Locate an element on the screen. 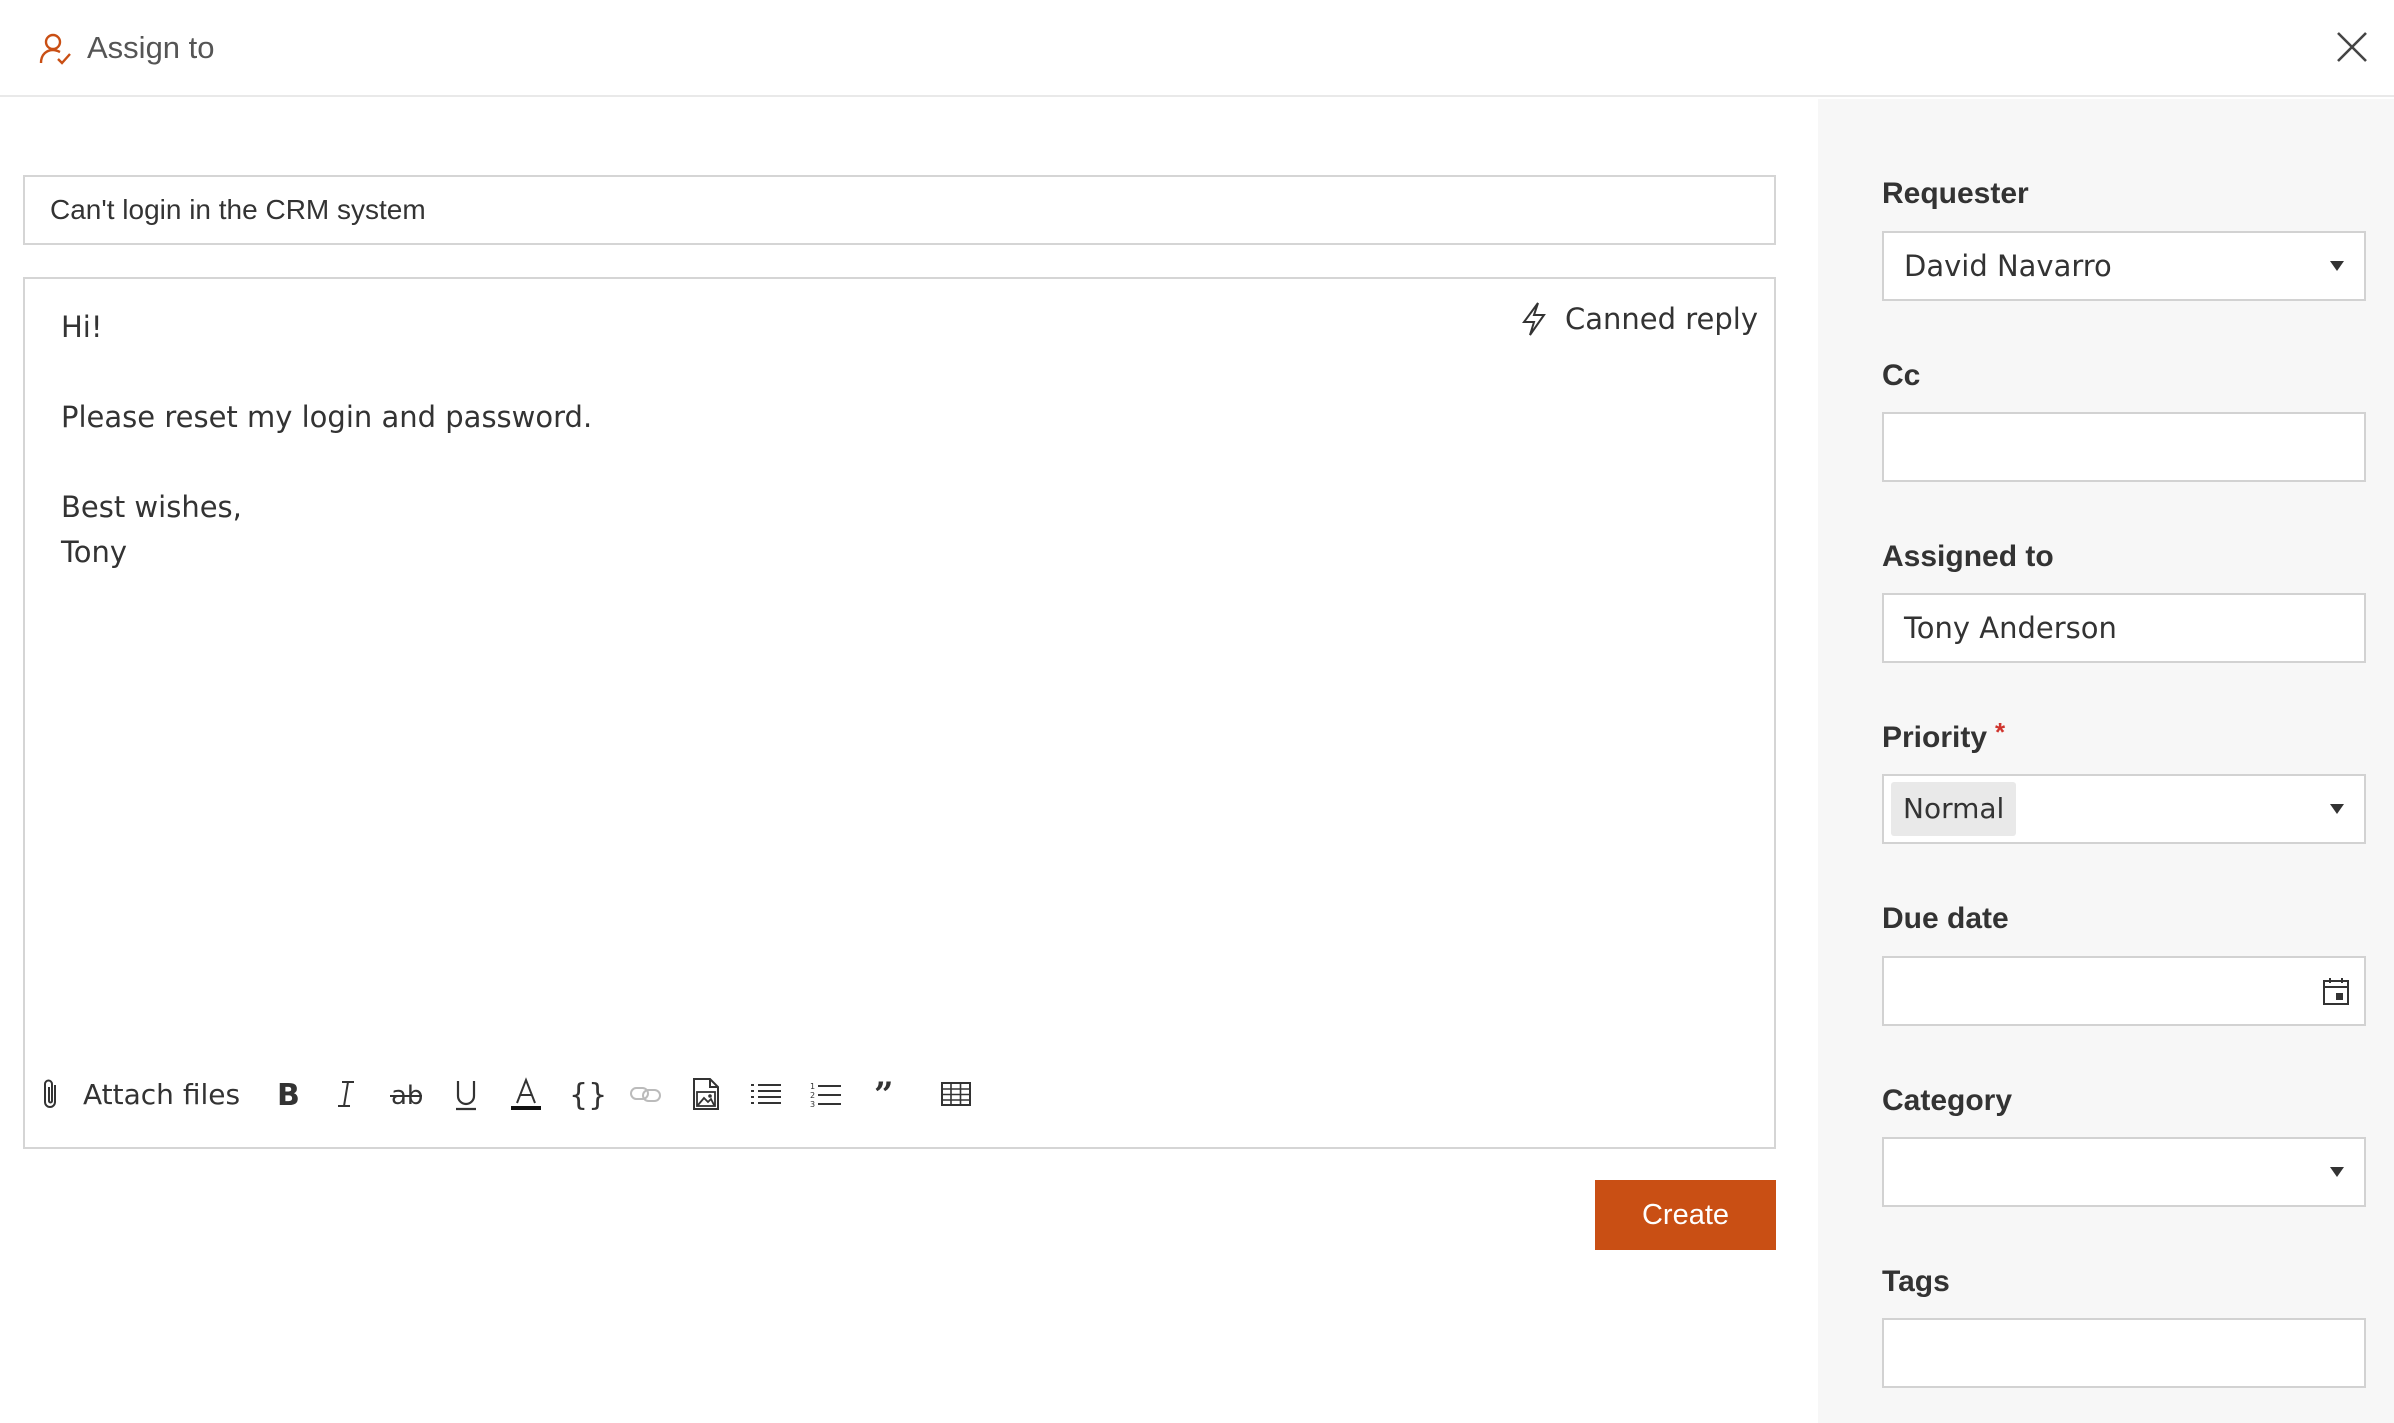 The width and height of the screenshot is (2394, 1423). quote-icon: ” is located at coordinates (884, 1094).